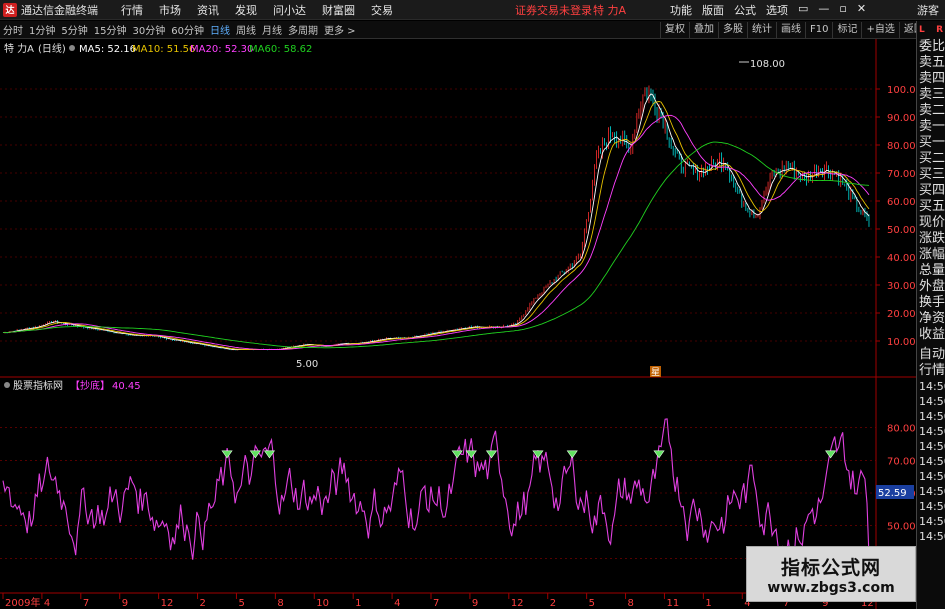  What do you see at coordinates (208, 10) in the screenshot?
I see `menu-news: 资讯` at bounding box center [208, 10].